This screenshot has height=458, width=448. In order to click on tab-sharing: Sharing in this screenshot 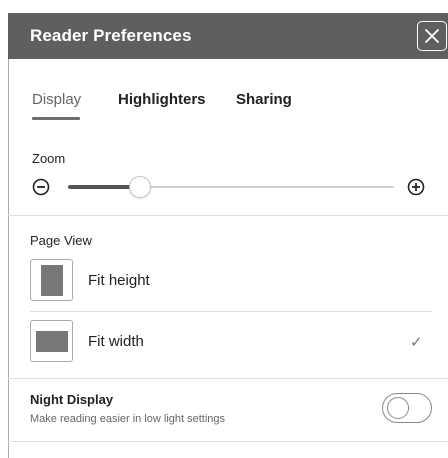, I will do `click(264, 99)`.